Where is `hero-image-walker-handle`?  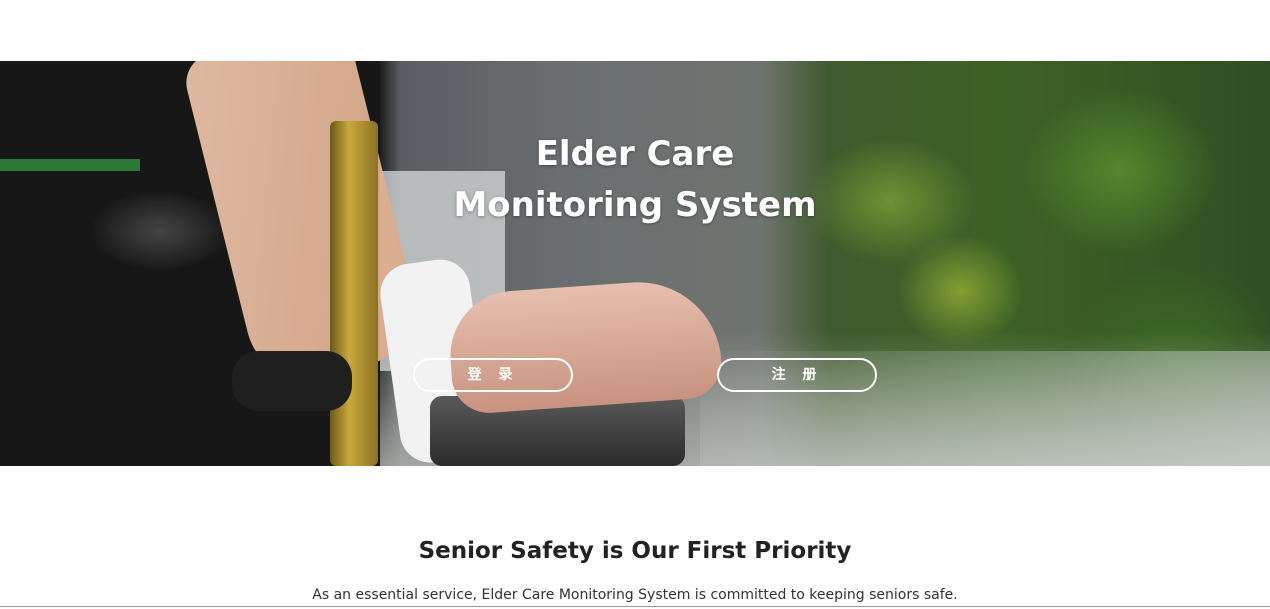 hero-image-walker-handle is located at coordinates (292, 381).